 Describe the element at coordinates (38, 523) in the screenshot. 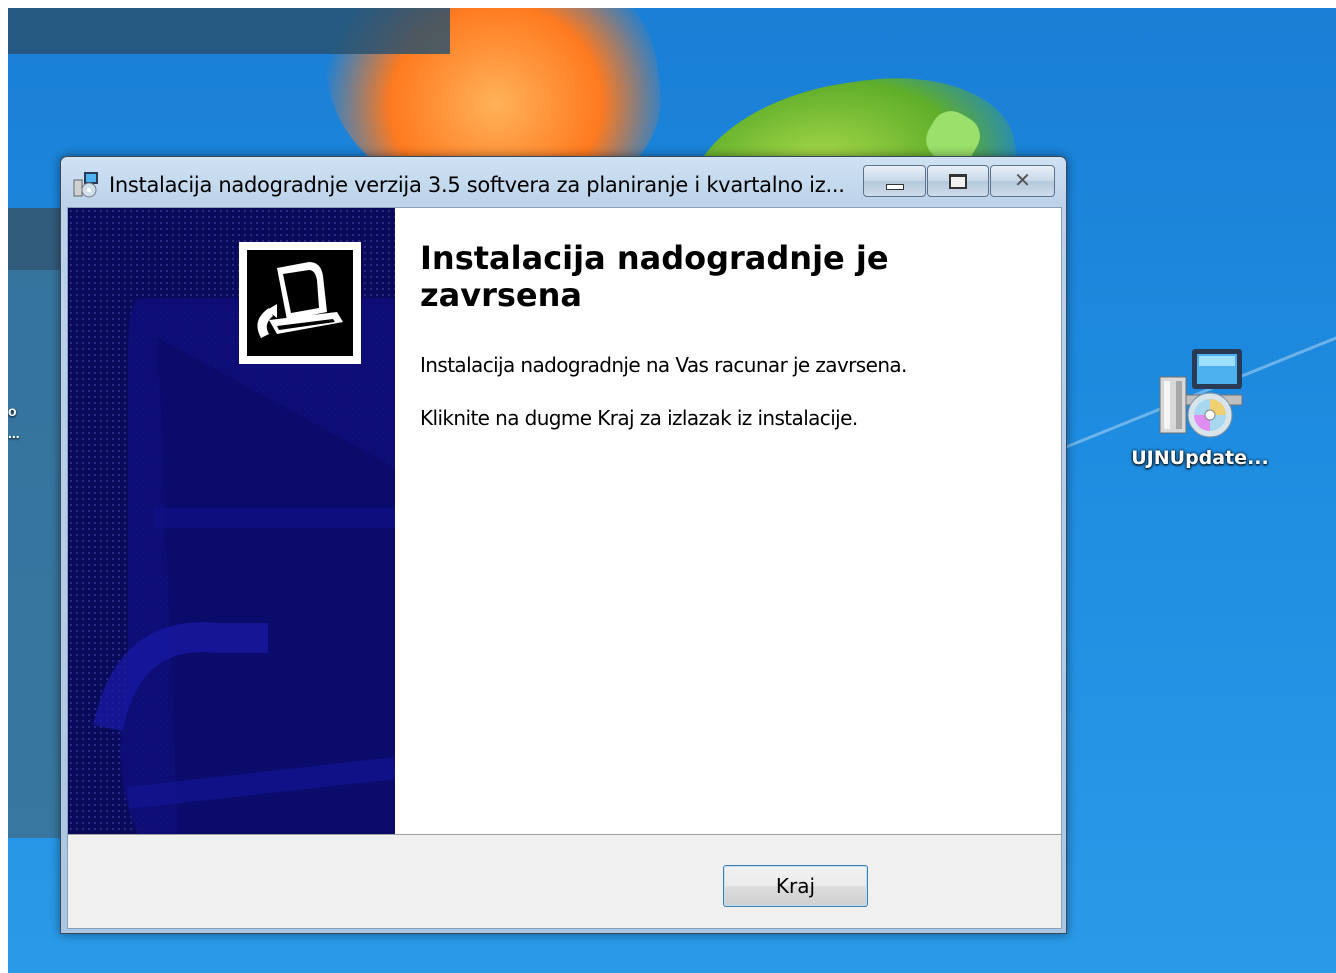

I see `background-window-left` at that location.